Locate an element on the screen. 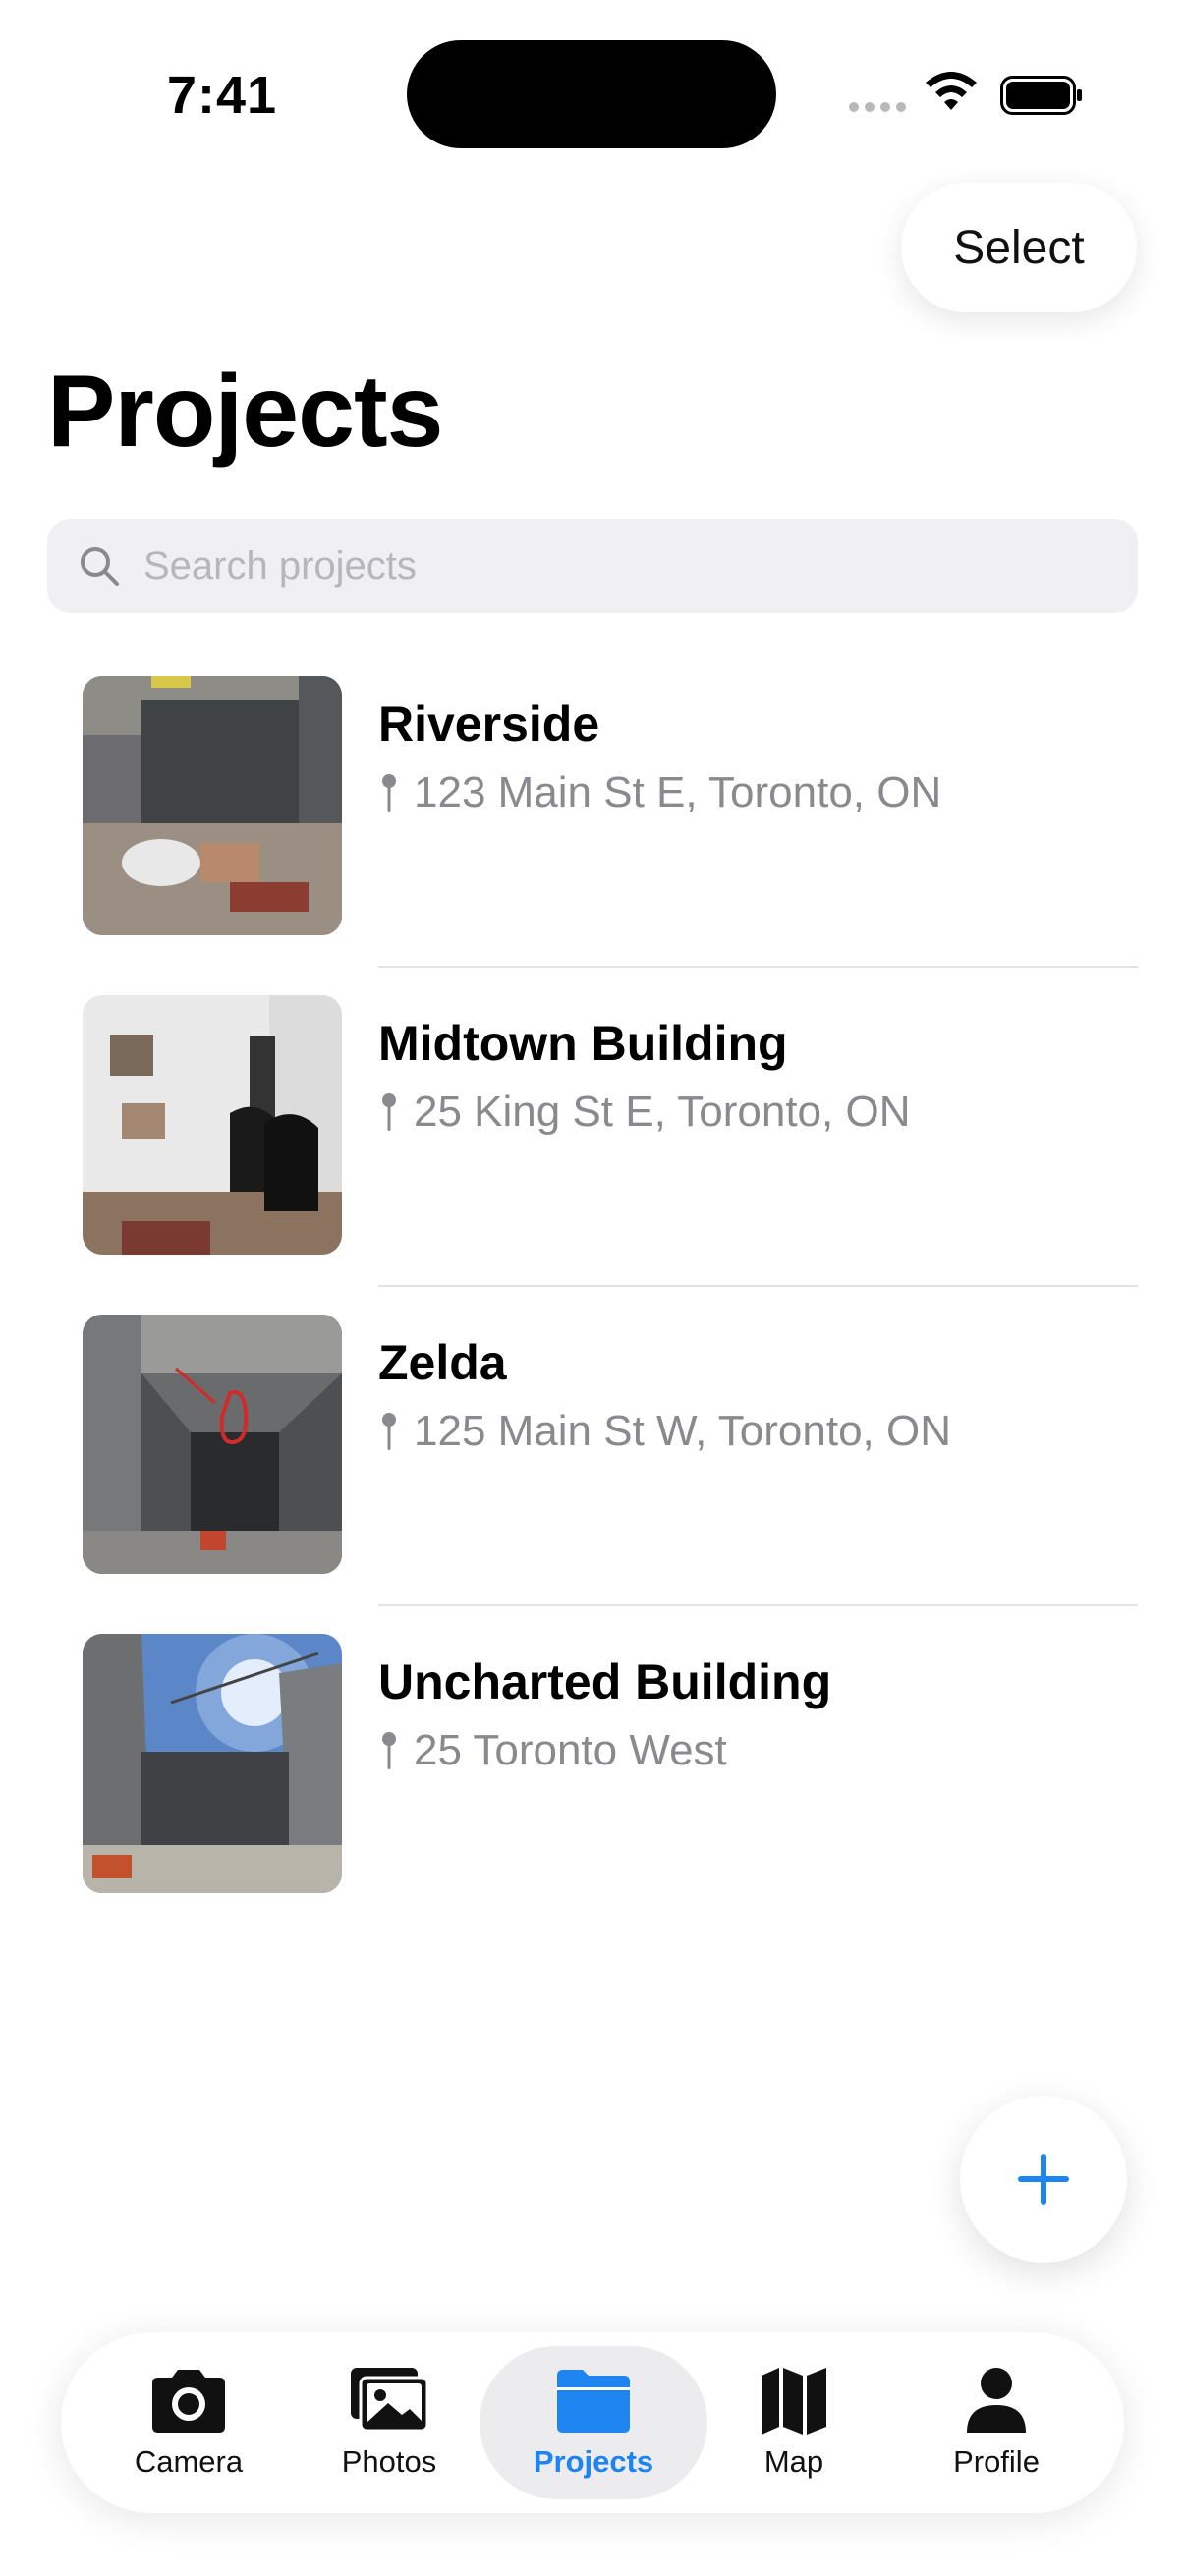 The image size is (1185, 2576). battery-icon is located at coordinates (1041, 95).